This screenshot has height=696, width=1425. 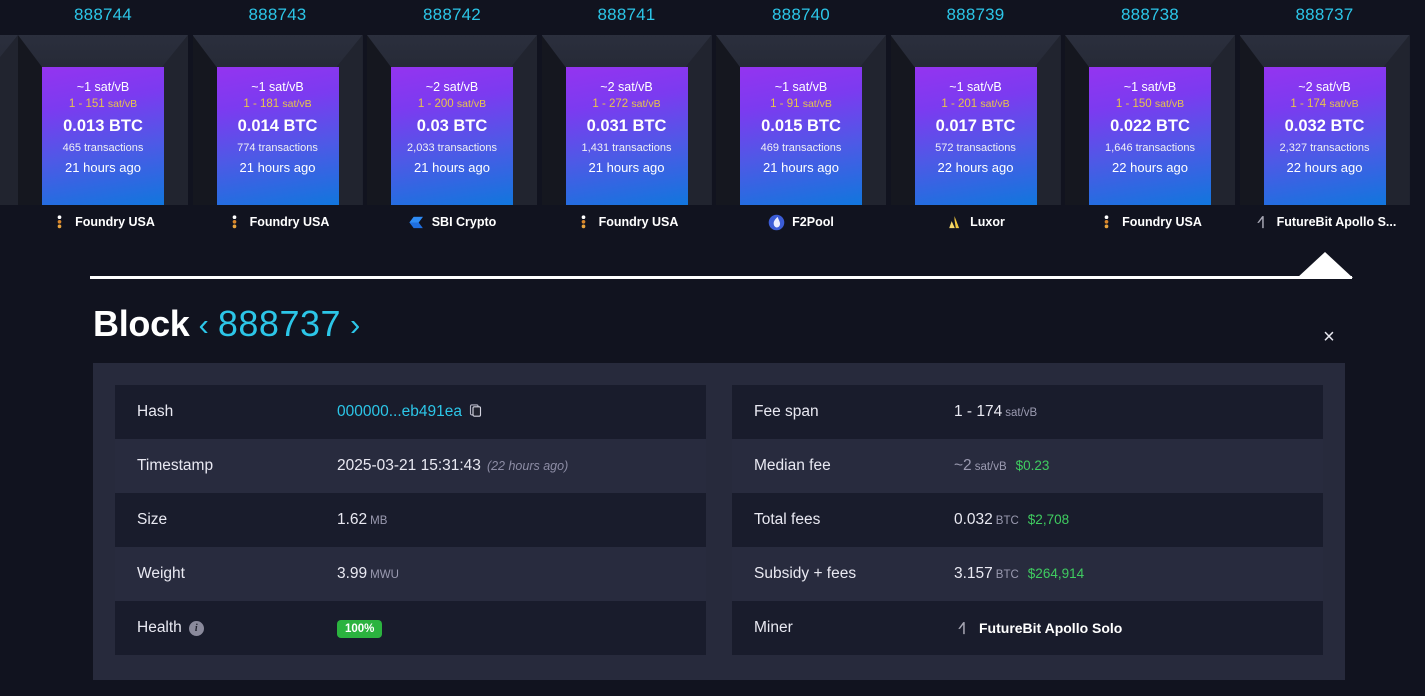 I want to click on detail-row-label: Timestamp, so click(x=215, y=466).